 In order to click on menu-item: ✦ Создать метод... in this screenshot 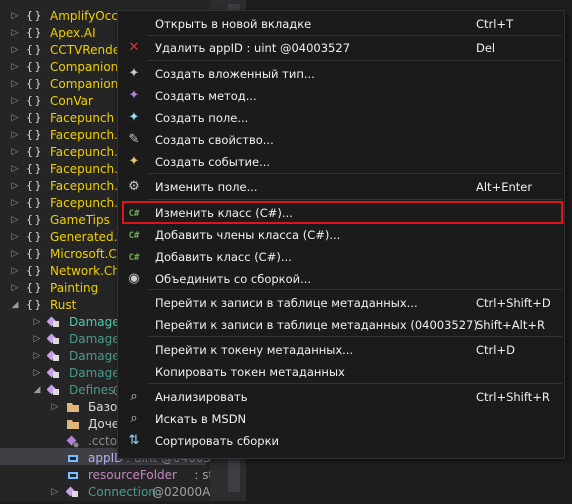, I will do `click(341, 96)`.